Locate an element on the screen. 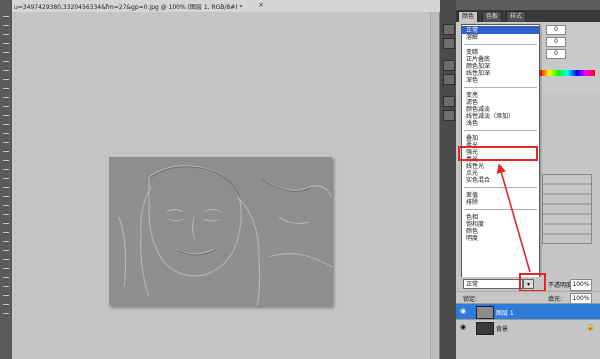  opacity-input: 100% is located at coordinates (581, 285).